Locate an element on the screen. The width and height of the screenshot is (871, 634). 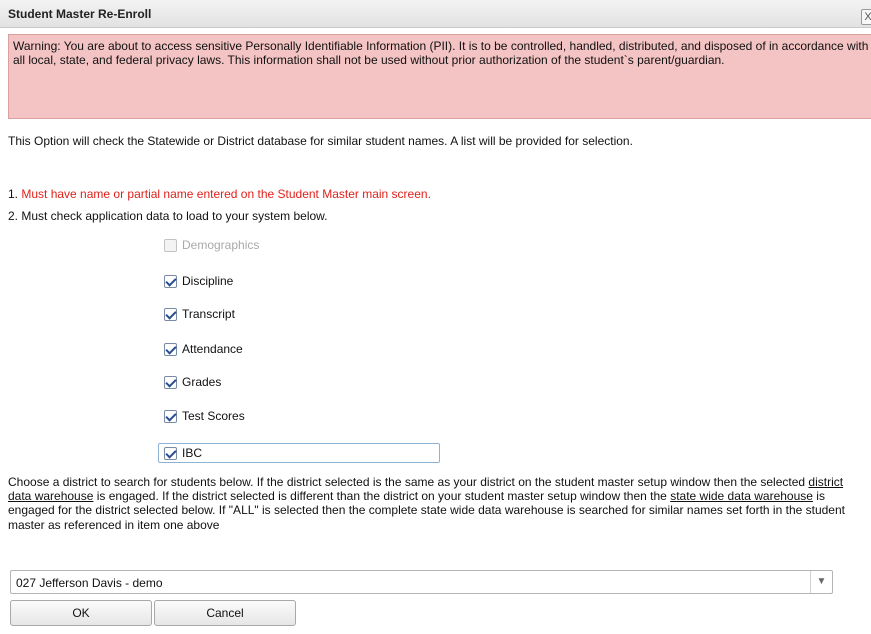
option-test-scores: Test Scores is located at coordinates (204, 416).